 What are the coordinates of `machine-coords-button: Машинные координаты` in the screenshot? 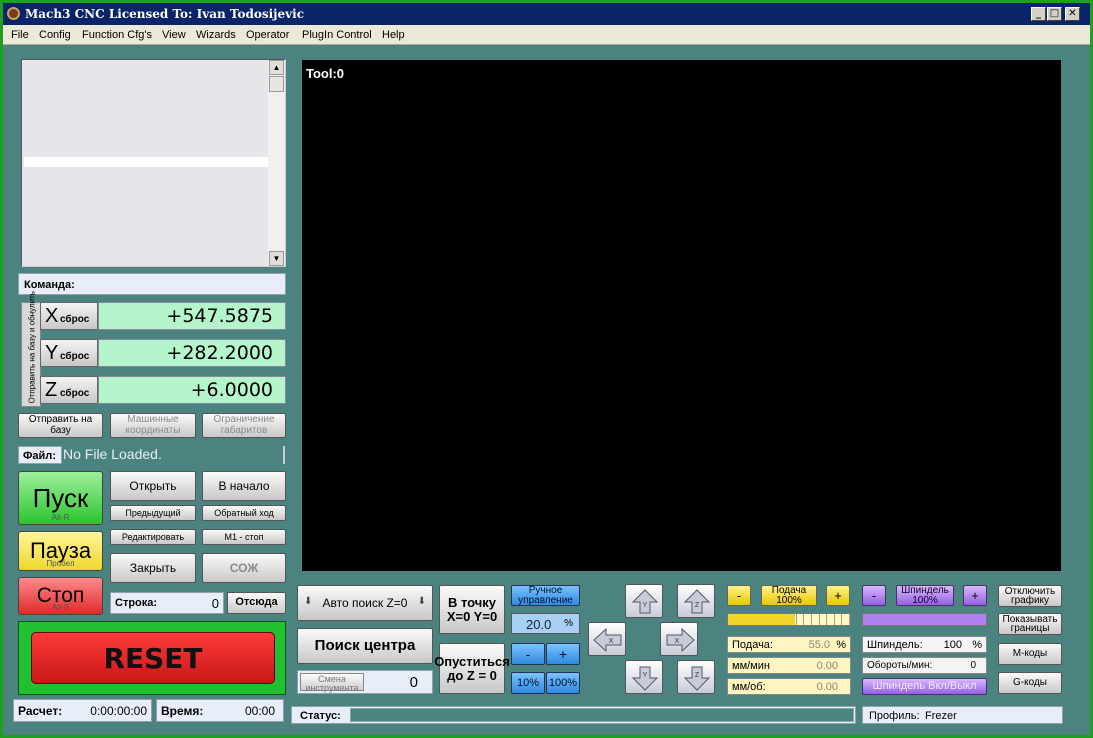 It's located at (153, 425).